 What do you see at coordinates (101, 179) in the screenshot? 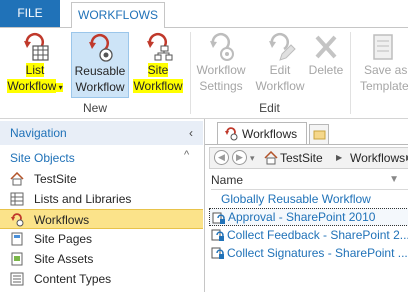
I see `nav-item-testsite: TestSite` at bounding box center [101, 179].